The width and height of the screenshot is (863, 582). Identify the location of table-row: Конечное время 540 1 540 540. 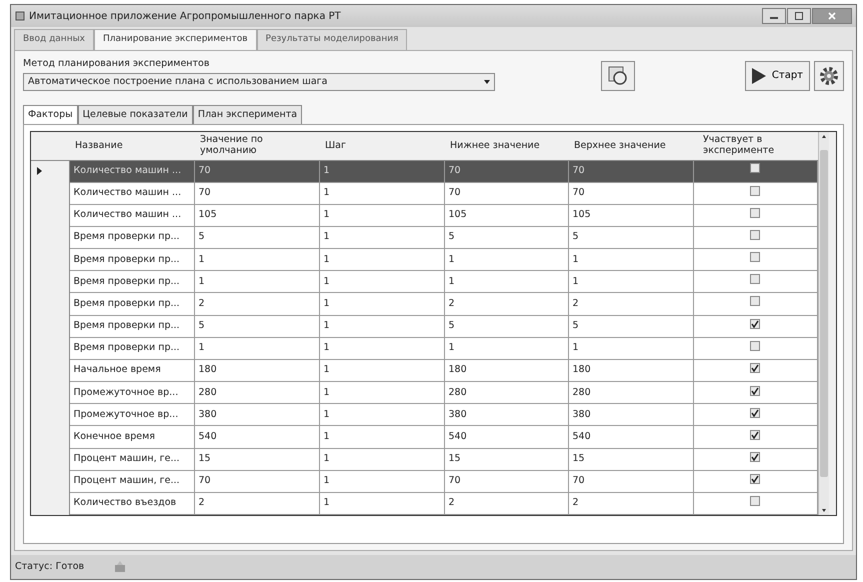
(424, 437).